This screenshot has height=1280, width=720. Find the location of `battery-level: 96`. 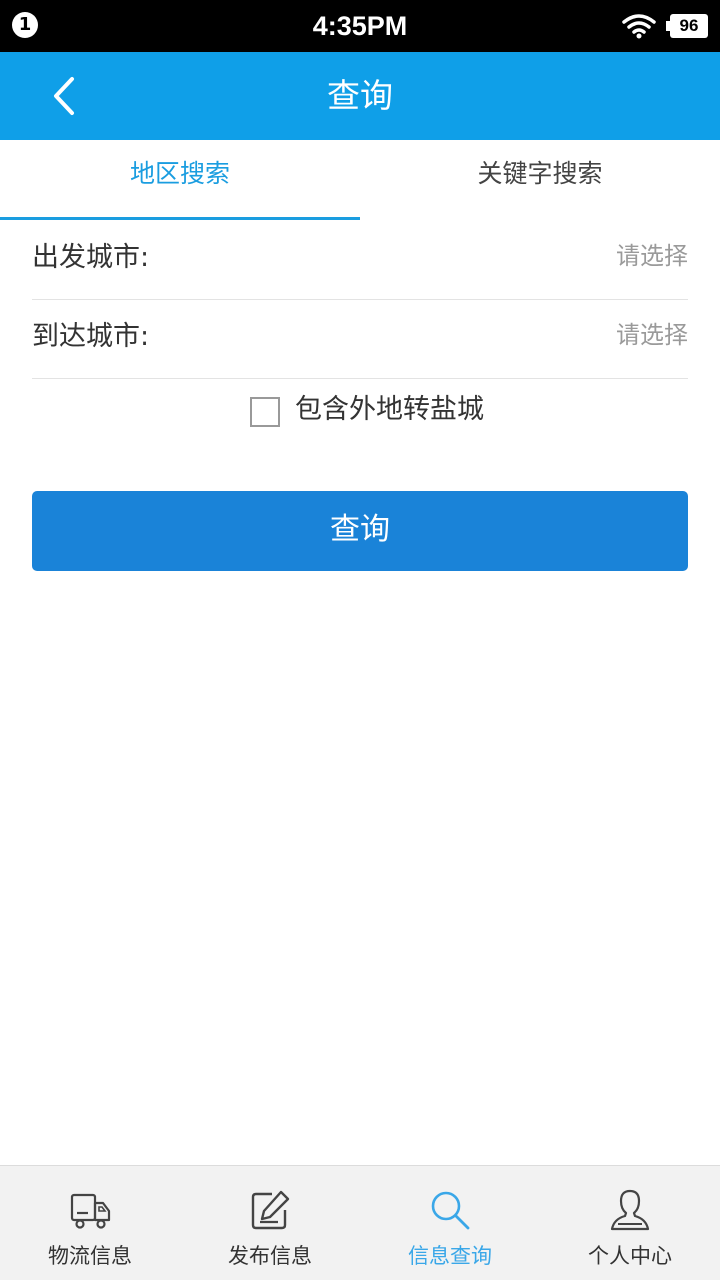

battery-level: 96 is located at coordinates (689, 26).